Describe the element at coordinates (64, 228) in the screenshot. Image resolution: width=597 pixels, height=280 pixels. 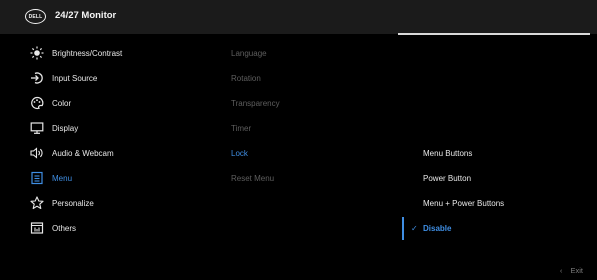
I see `menu-item-label: Others` at that location.